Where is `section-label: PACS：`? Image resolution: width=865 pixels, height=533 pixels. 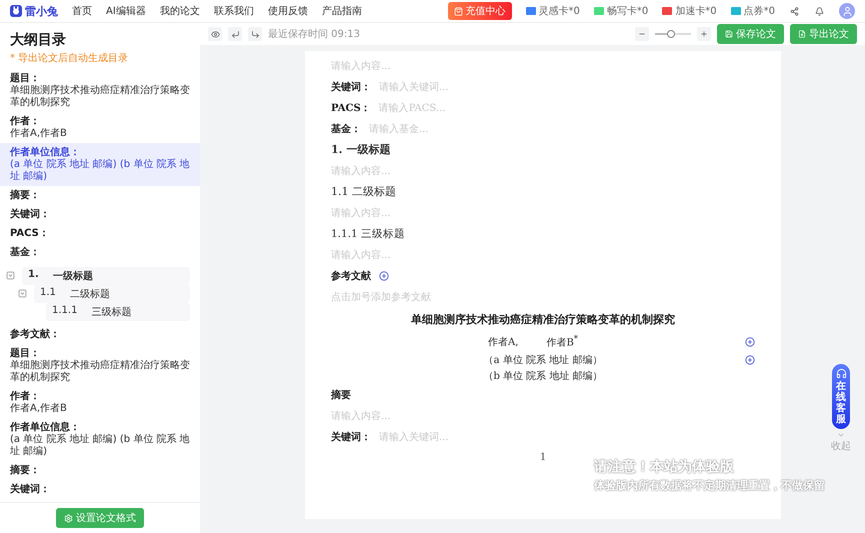
section-label: PACS： is located at coordinates (30, 233).